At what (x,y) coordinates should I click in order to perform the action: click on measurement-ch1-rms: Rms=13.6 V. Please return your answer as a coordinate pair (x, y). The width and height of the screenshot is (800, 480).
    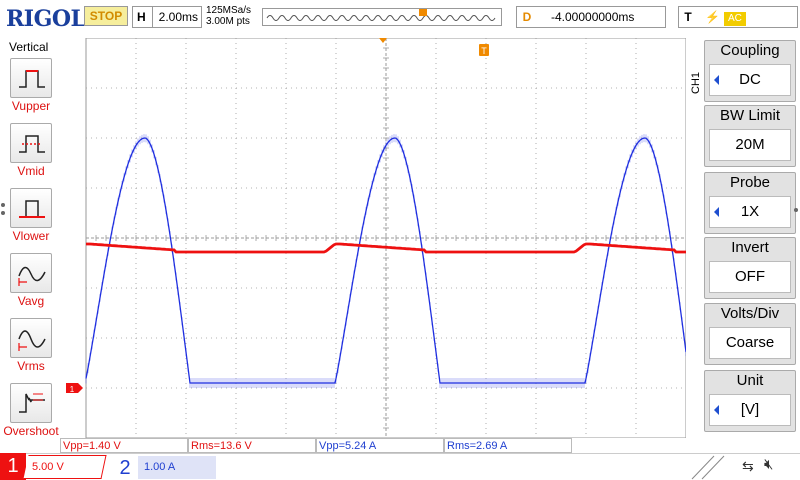
    Looking at the image, I should click on (252, 445).